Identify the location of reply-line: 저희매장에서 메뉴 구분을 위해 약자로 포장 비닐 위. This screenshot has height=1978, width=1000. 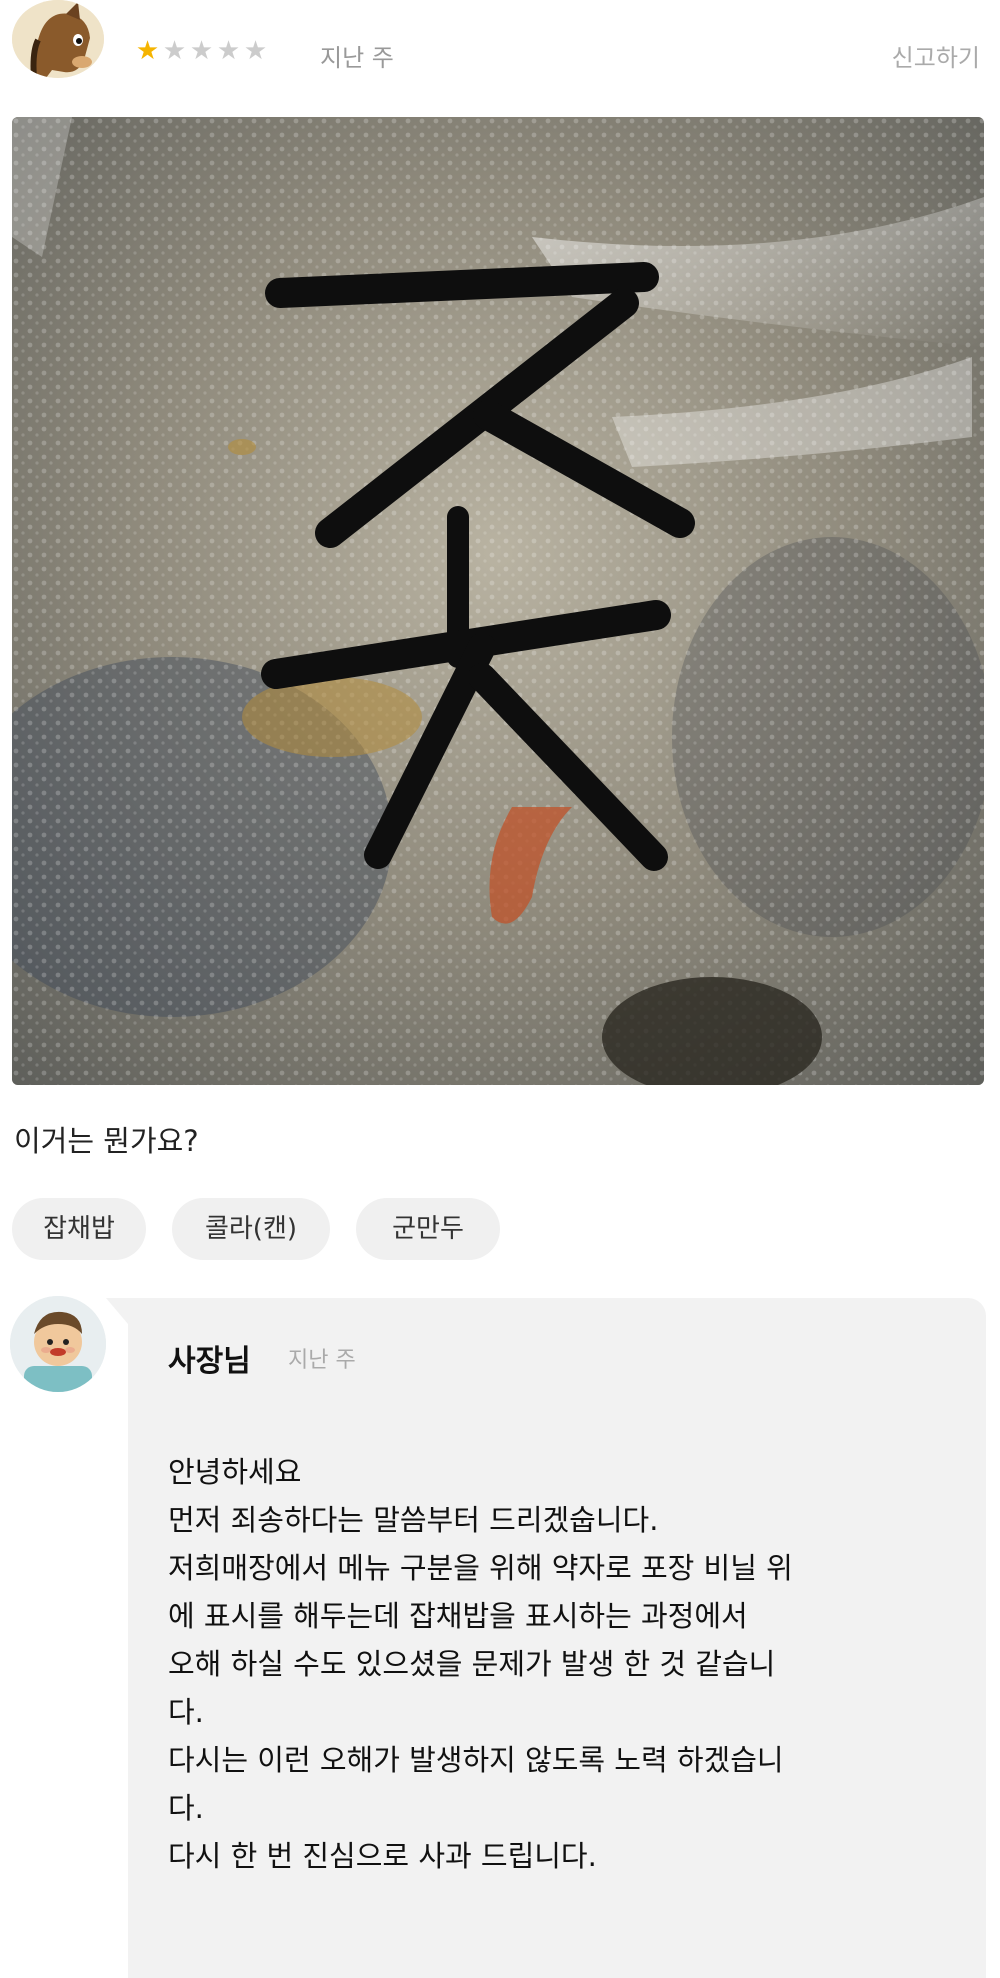
(480, 1568).